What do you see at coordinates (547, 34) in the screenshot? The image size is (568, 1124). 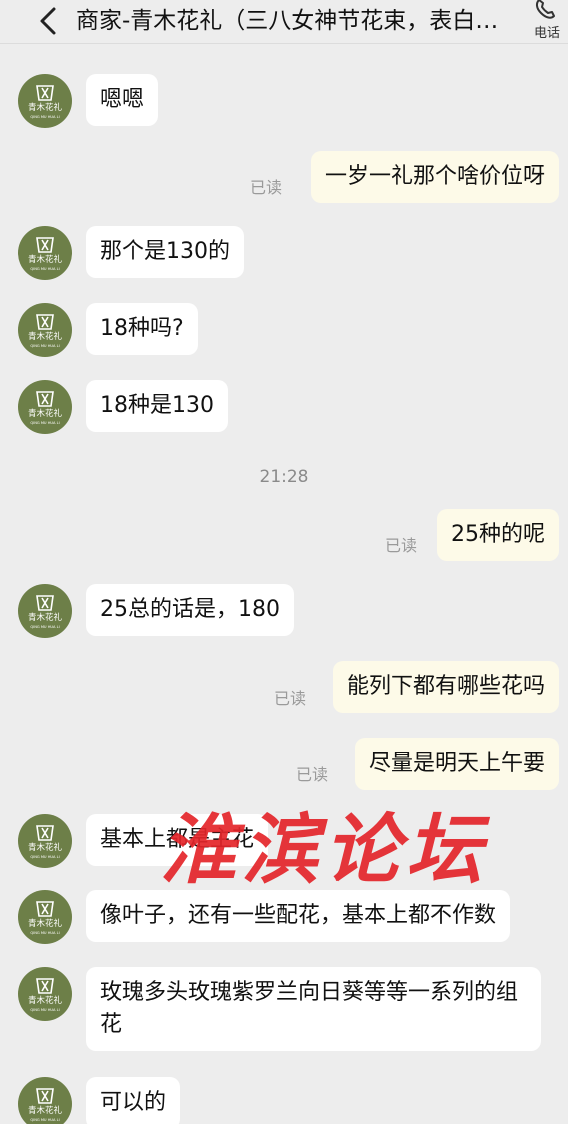 I see `phone-label: 电话` at bounding box center [547, 34].